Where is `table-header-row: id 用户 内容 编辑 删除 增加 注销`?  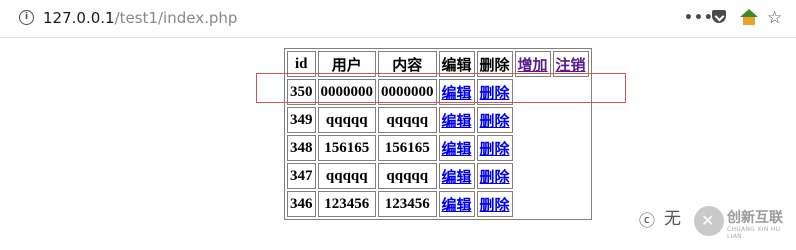
table-header-row: id 用户 内容 编辑 删除 增加 注销 is located at coordinates (438, 64).